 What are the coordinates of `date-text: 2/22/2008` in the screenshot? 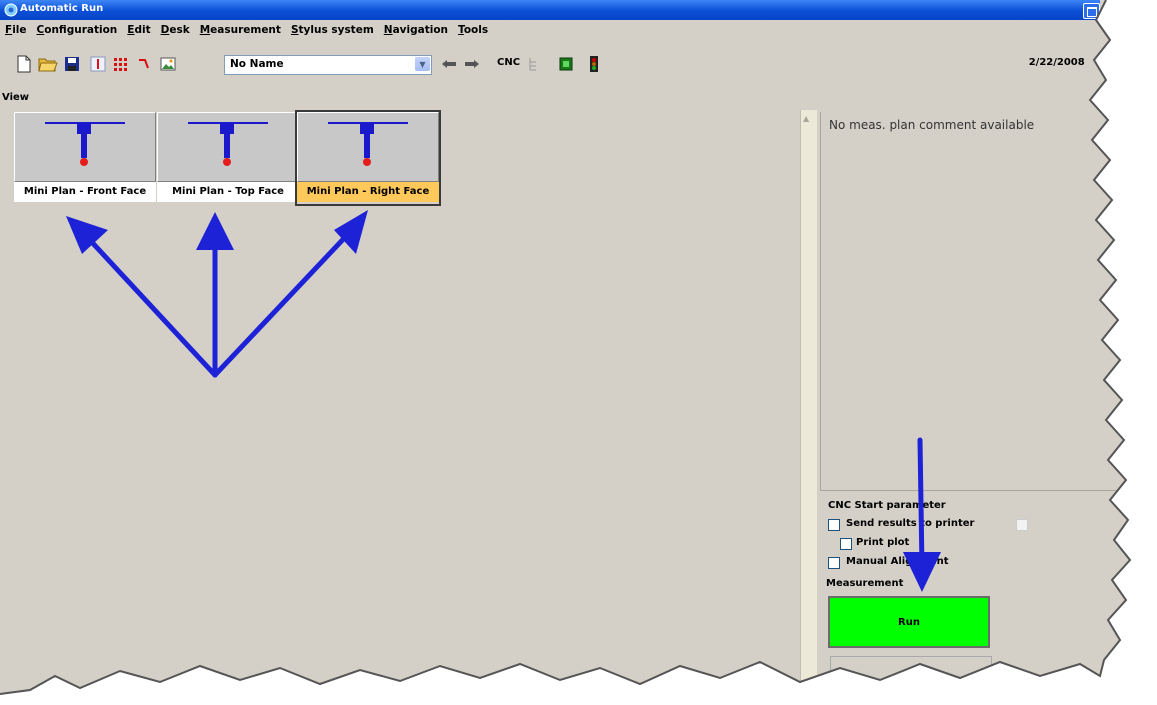 It's located at (1056, 62).